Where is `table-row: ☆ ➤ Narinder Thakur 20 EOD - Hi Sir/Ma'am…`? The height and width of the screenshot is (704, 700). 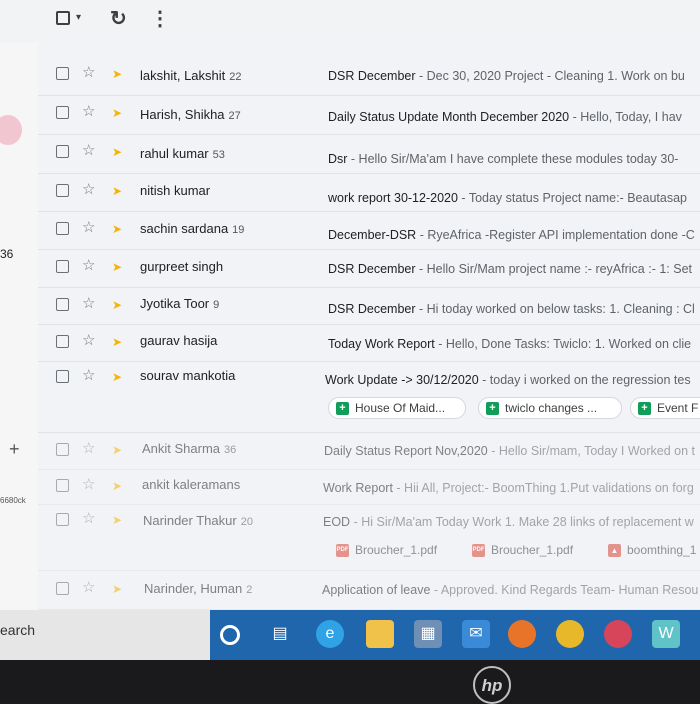 table-row: ☆ ➤ Narinder Thakur 20 EOD - Hi Sir/Ma'am… is located at coordinates (369, 538).